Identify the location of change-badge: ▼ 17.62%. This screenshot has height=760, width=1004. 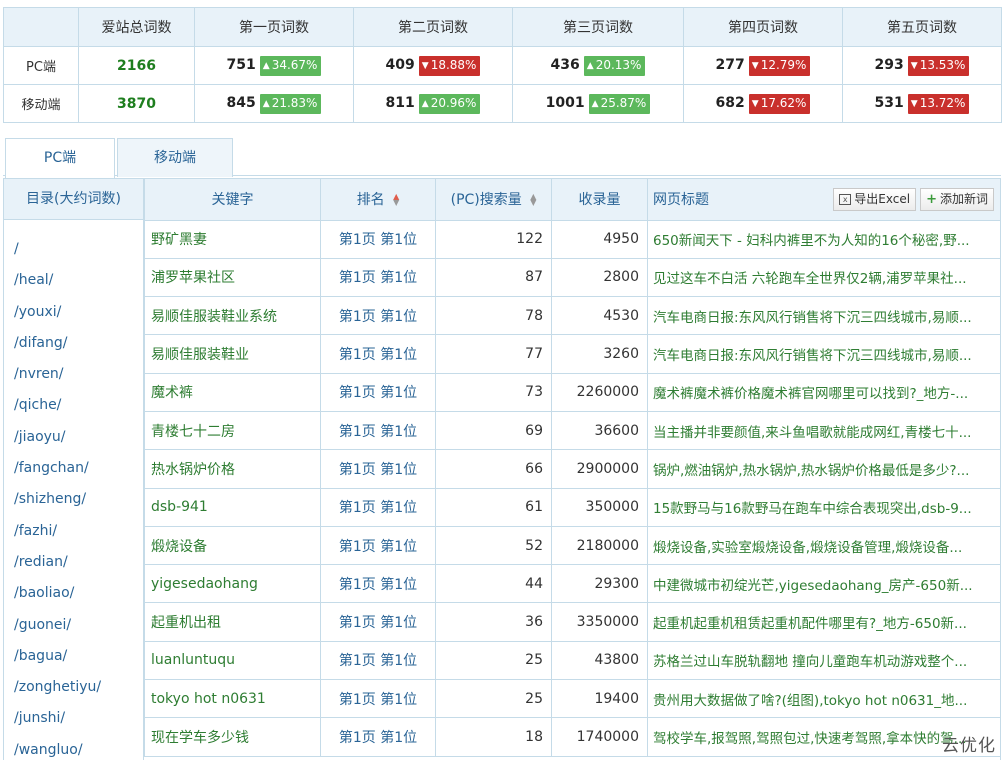
(779, 103).